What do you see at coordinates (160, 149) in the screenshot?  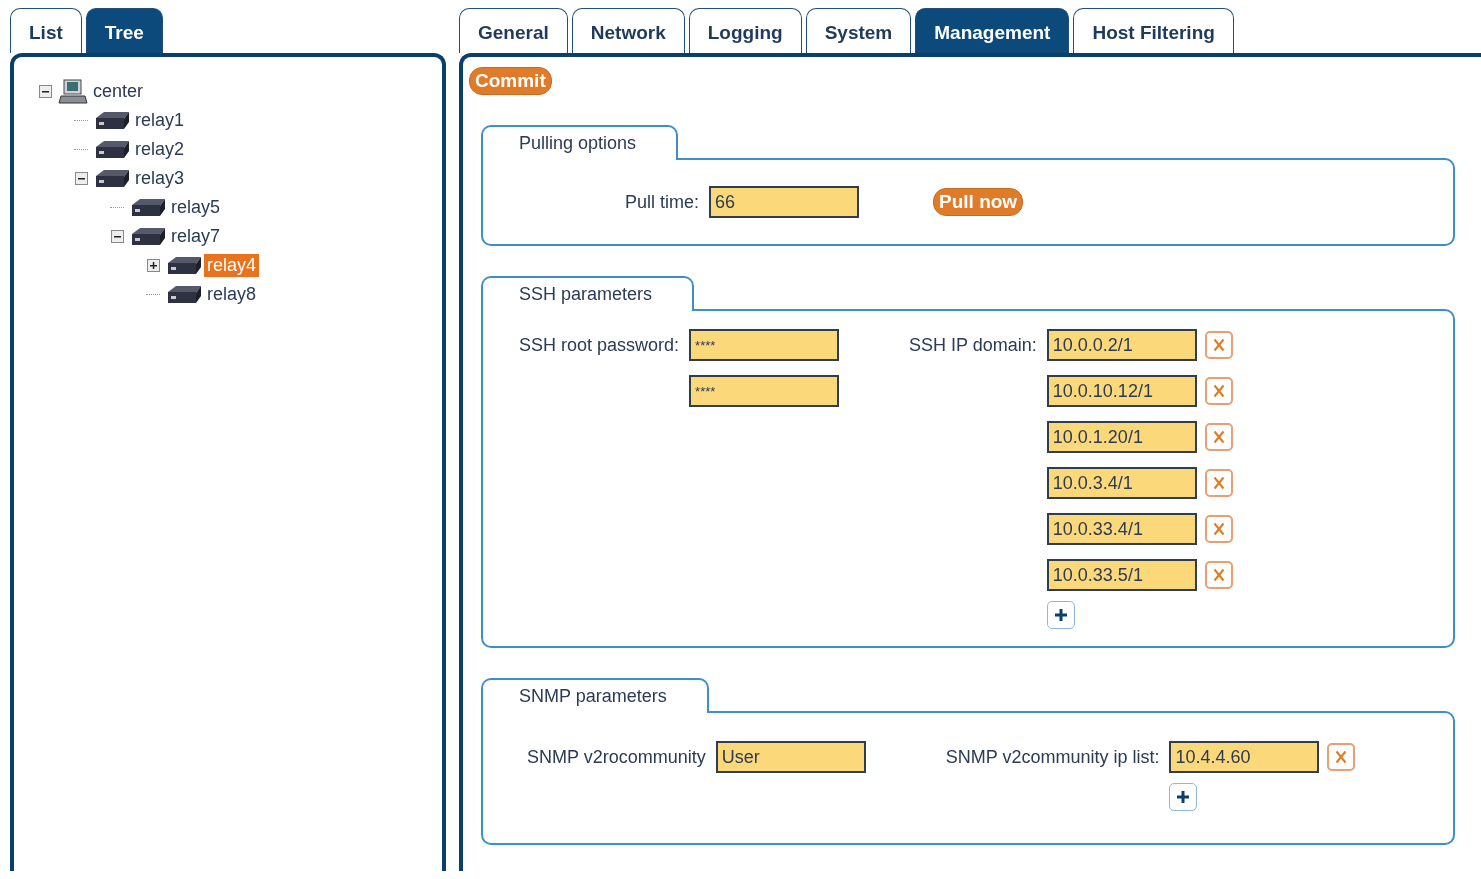 I see `tree-item: relay2` at bounding box center [160, 149].